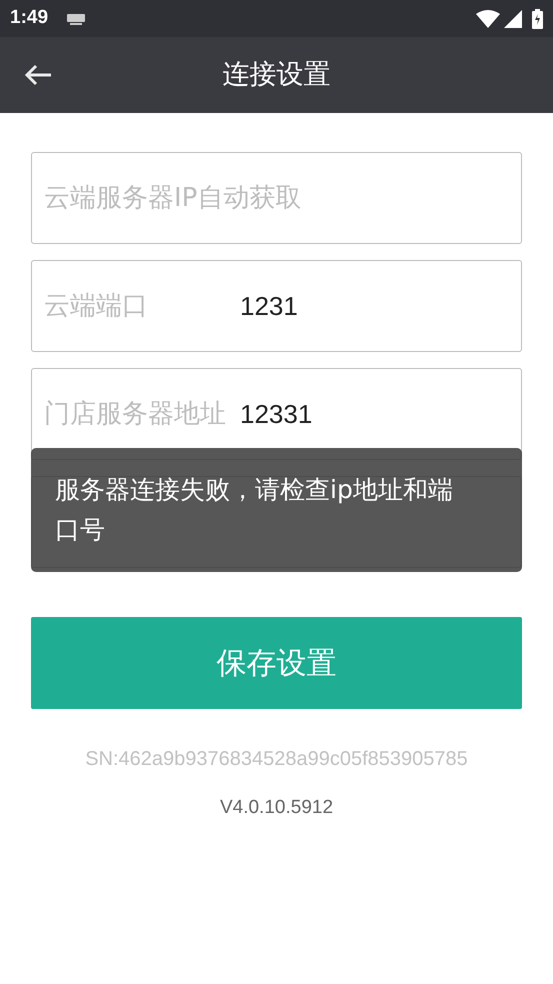 The image size is (553, 984). What do you see at coordinates (96, 306) in the screenshot?
I see `field-label: 云端端口` at bounding box center [96, 306].